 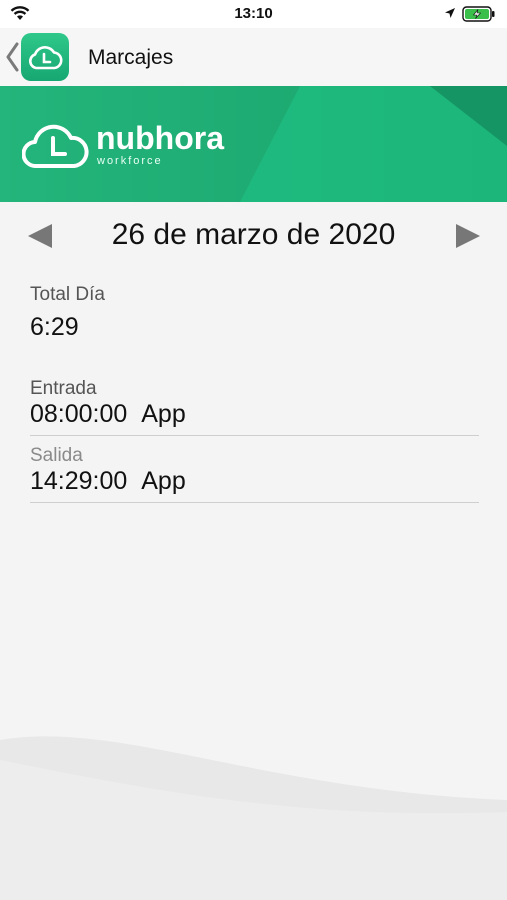 What do you see at coordinates (55, 146) in the screenshot?
I see `nubhora-logo-icon` at bounding box center [55, 146].